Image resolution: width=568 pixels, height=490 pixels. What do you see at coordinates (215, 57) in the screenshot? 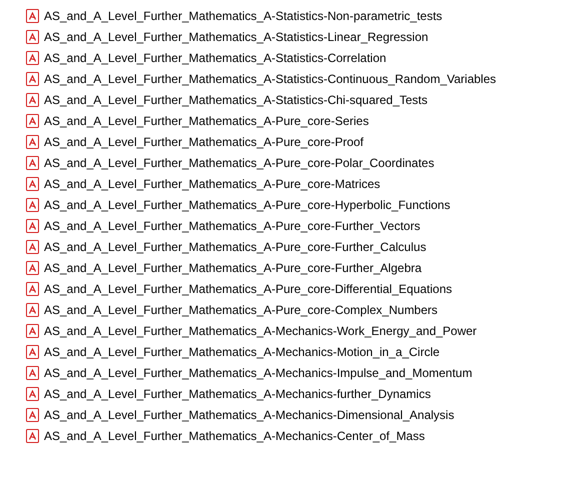
I see `file-name: AS_and_A_Level_Further_Mathematics_A-Statistics-Correlation` at bounding box center [215, 57].